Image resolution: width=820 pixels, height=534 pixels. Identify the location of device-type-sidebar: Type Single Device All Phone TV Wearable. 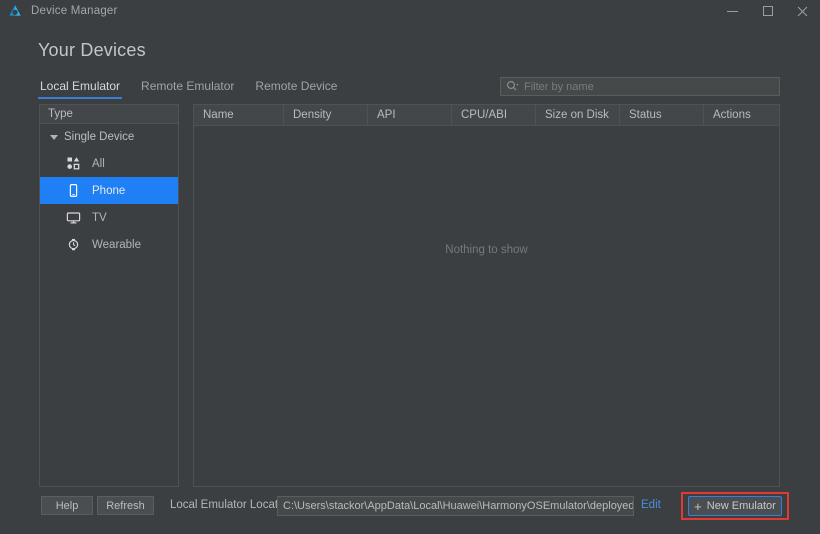
(109, 295).